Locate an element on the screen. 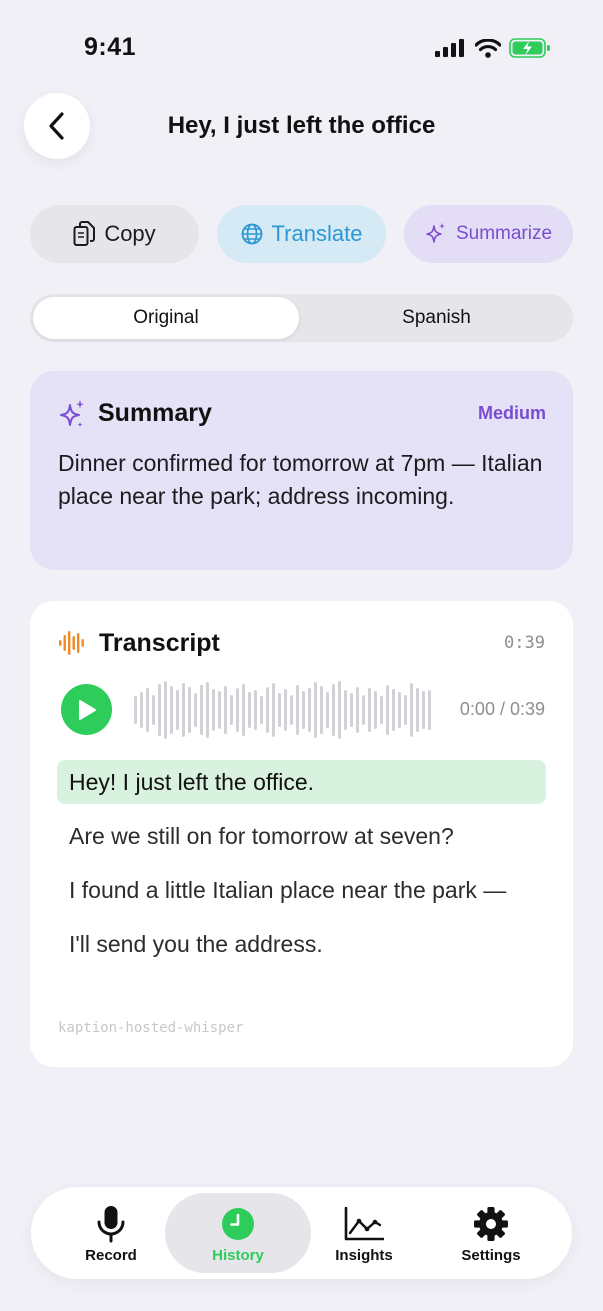  status-bar: 9:41 is located at coordinates (301, 45).